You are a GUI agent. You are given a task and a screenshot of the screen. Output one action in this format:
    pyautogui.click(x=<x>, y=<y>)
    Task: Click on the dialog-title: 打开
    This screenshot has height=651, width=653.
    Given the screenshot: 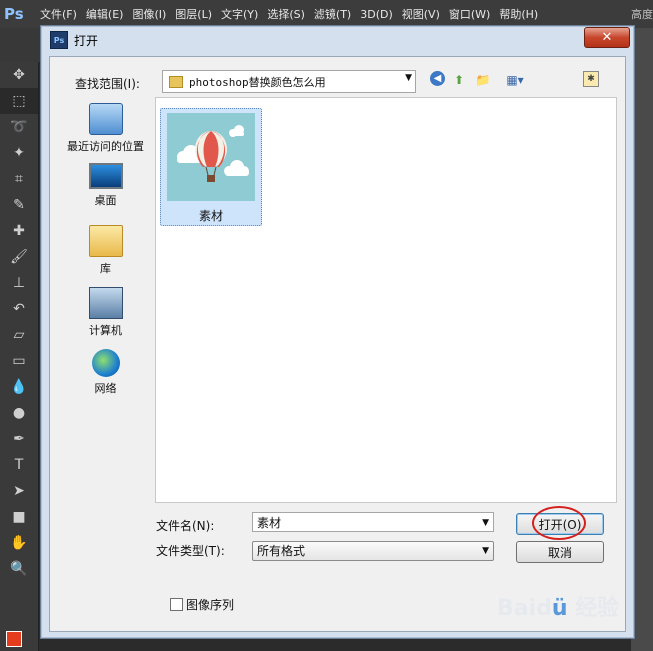 What is the action you would take?
    pyautogui.click(x=86, y=40)
    